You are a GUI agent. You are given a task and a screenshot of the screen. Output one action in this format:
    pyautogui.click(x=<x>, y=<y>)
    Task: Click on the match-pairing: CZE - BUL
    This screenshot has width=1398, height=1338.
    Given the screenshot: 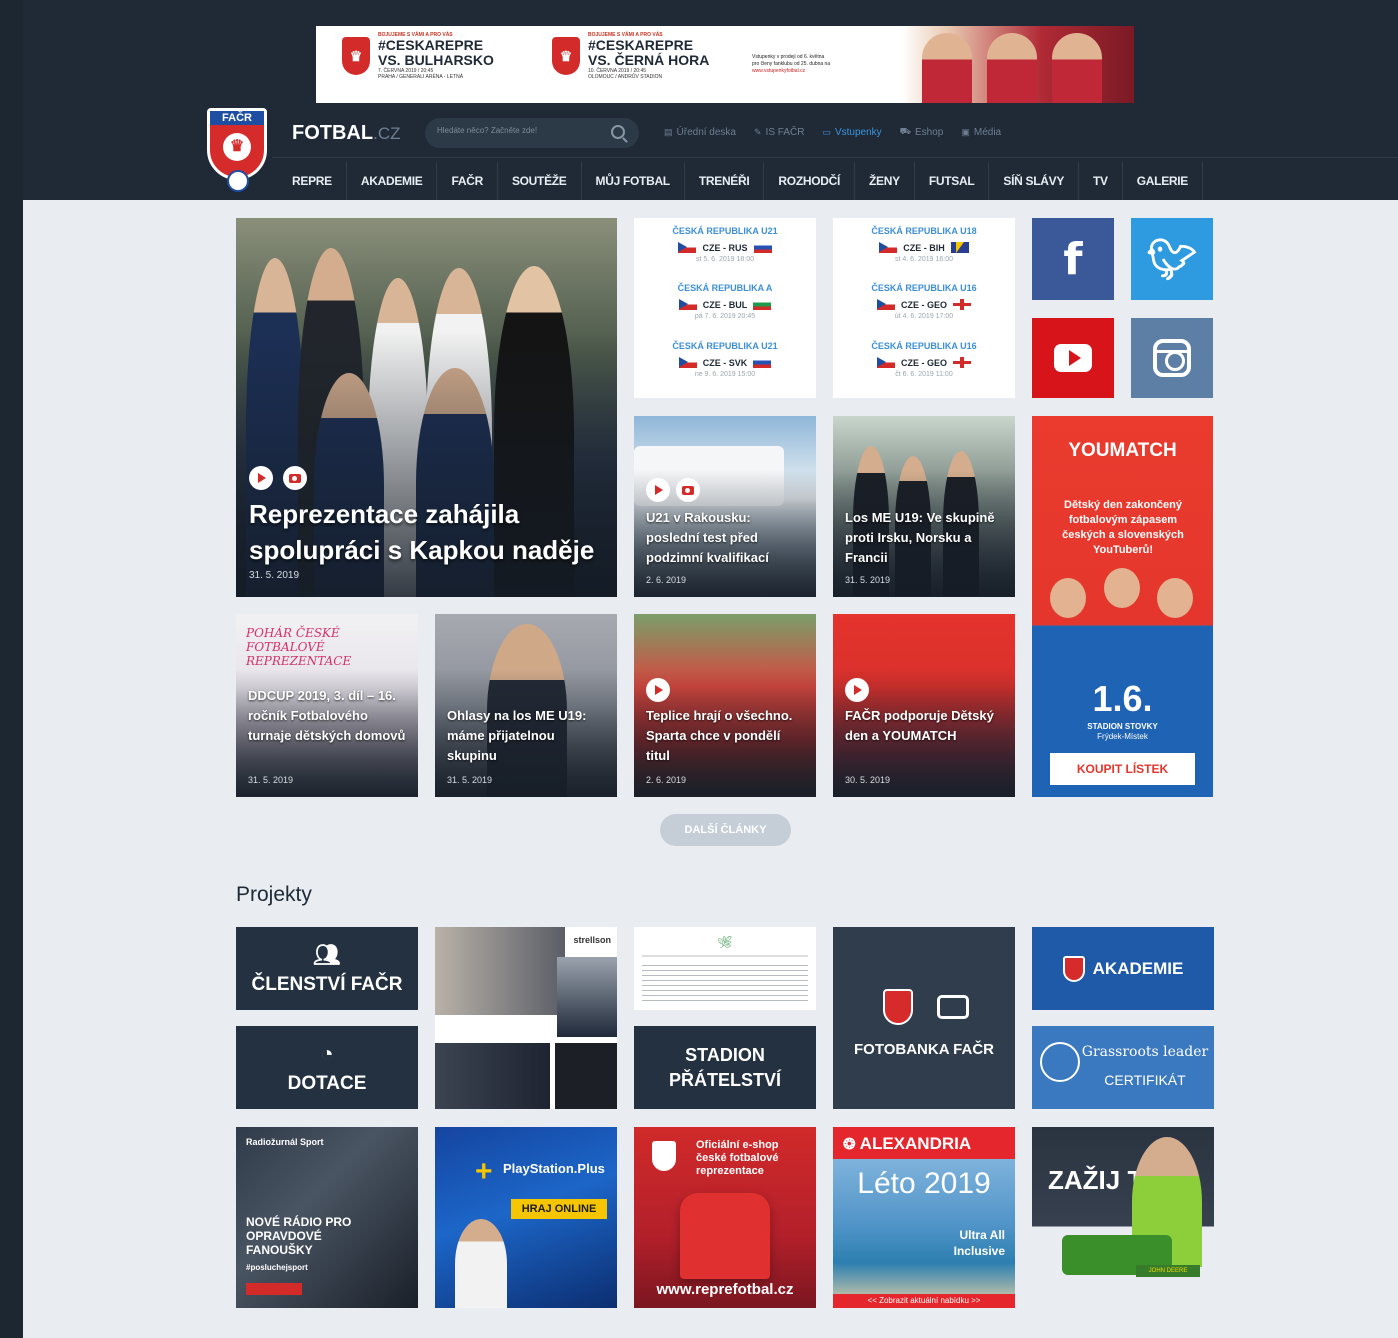 What is the action you would take?
    pyautogui.click(x=725, y=304)
    